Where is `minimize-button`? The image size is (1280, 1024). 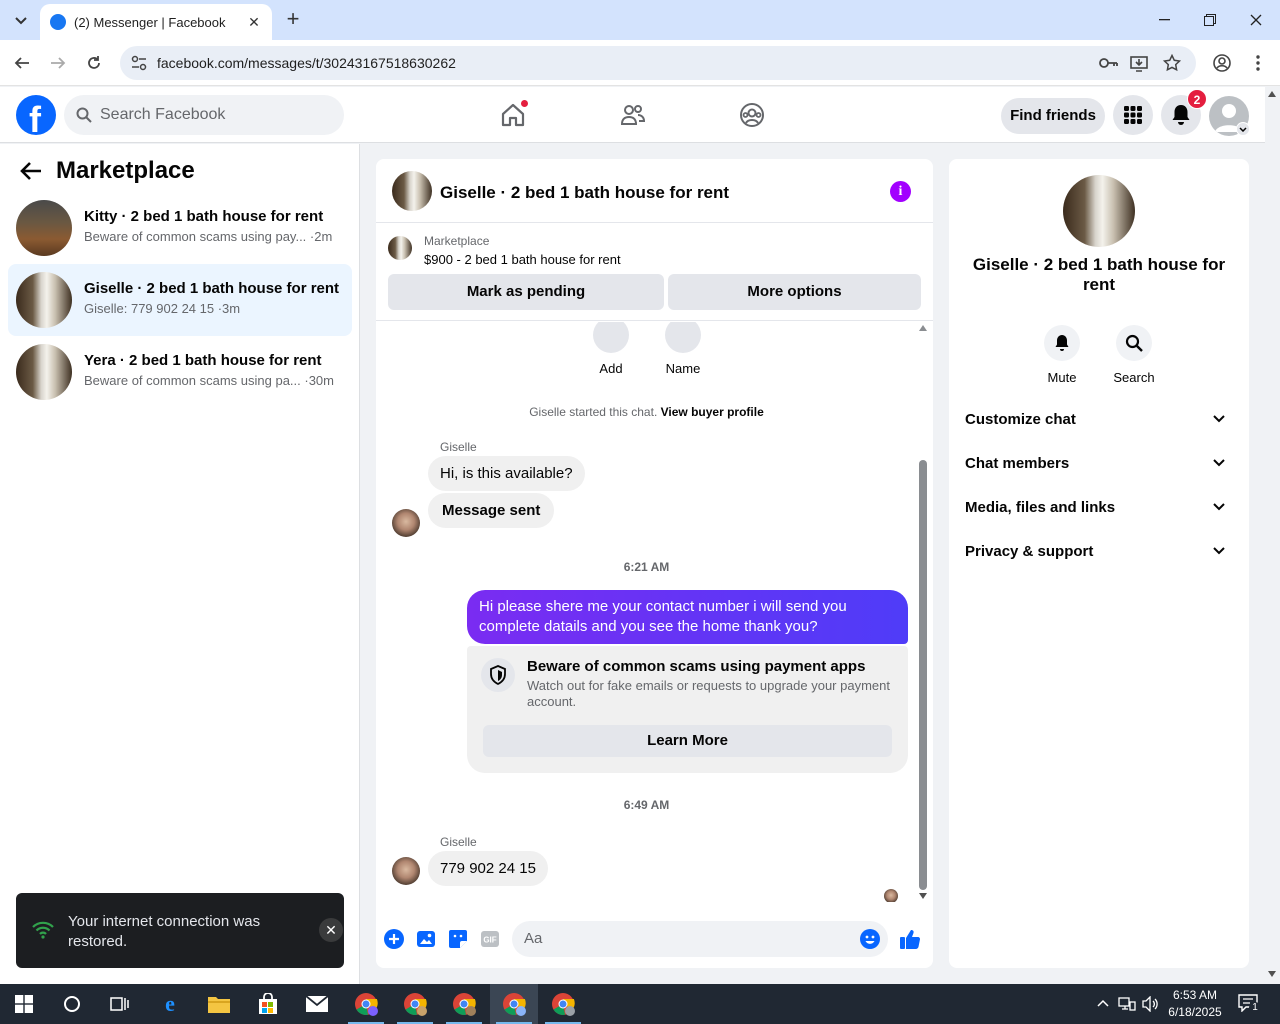
minimize-button is located at coordinates (1164, 20).